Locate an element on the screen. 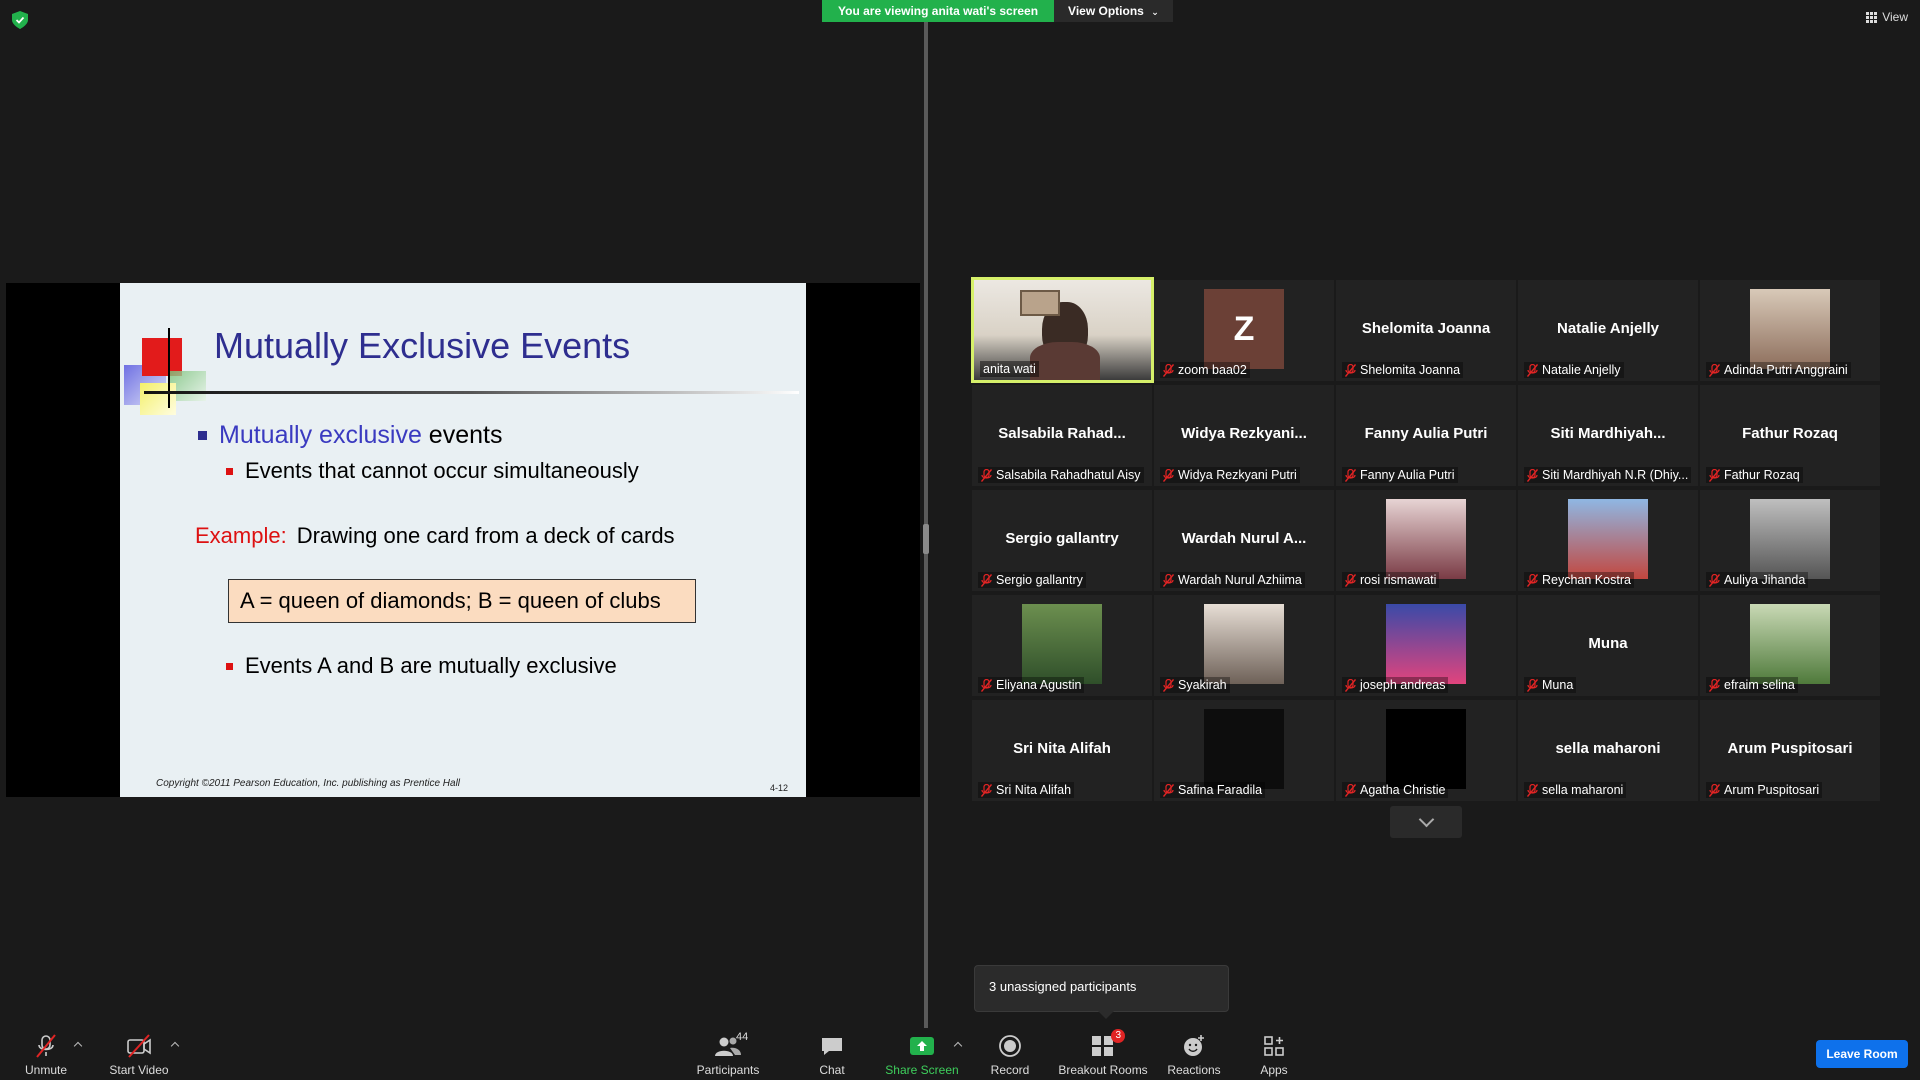 The height and width of the screenshot is (1080, 1920). participant-name-label: efraim selina is located at coordinates (1759, 685).